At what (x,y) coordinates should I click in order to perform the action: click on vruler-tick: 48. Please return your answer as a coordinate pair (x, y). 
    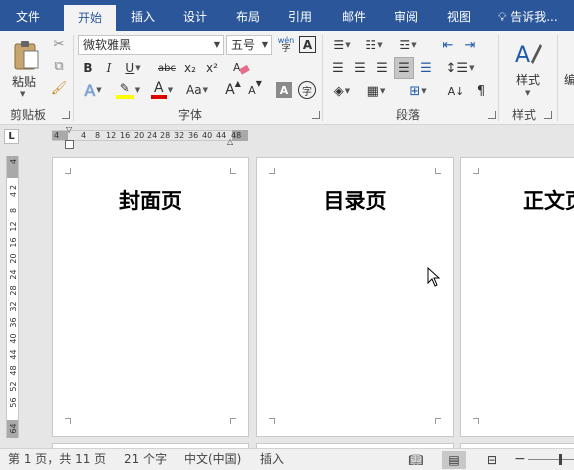
    Looking at the image, I should click on (13, 370).